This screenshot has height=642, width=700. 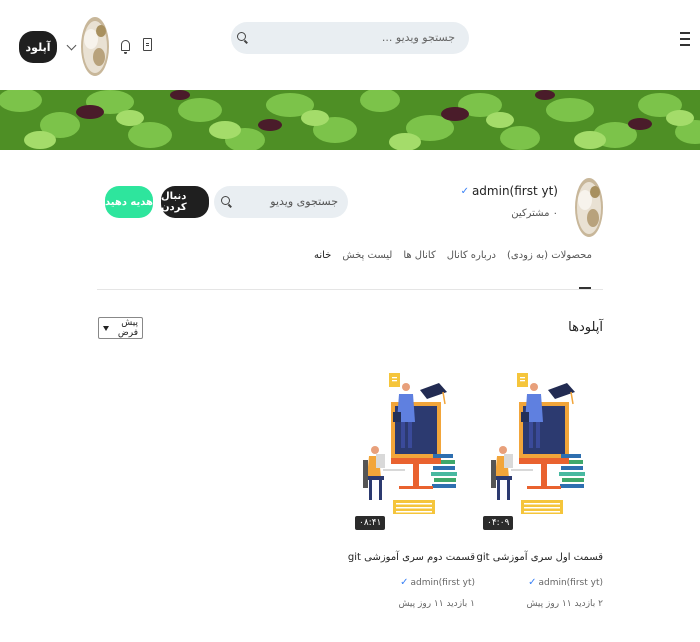 I want to click on video-thumbnail: ۰۴:۰۹, so click(x=543, y=450).